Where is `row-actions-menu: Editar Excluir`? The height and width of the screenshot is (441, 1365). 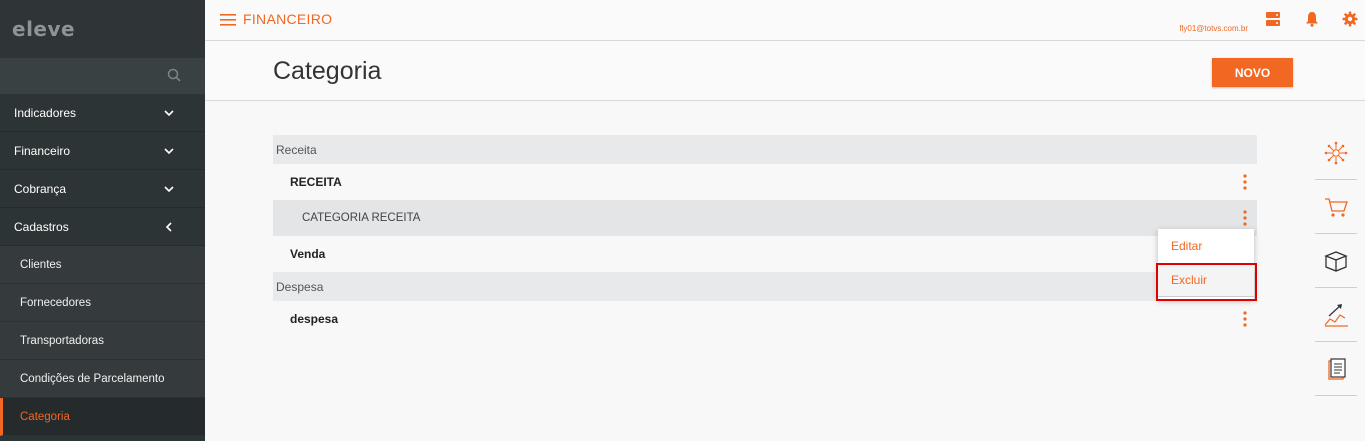
row-actions-menu: Editar Excluir is located at coordinates (1206, 264).